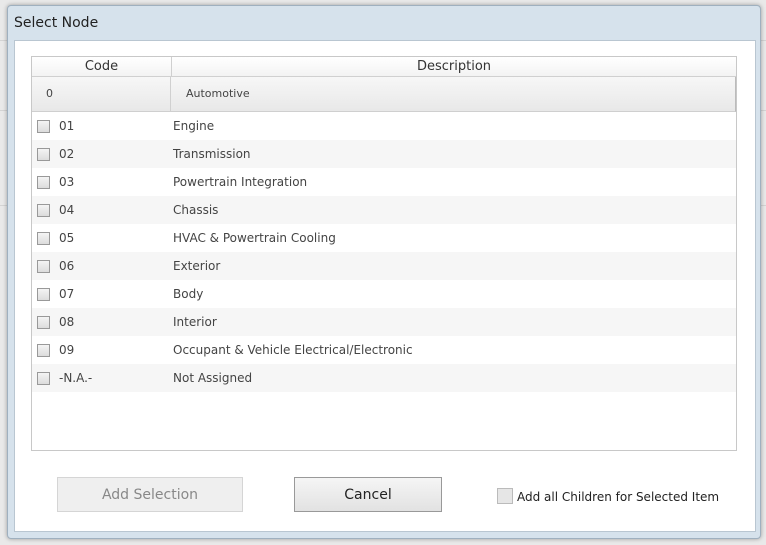 This screenshot has height=545, width=766. What do you see at coordinates (102, 66) in the screenshot?
I see `column-header-code: Code` at bounding box center [102, 66].